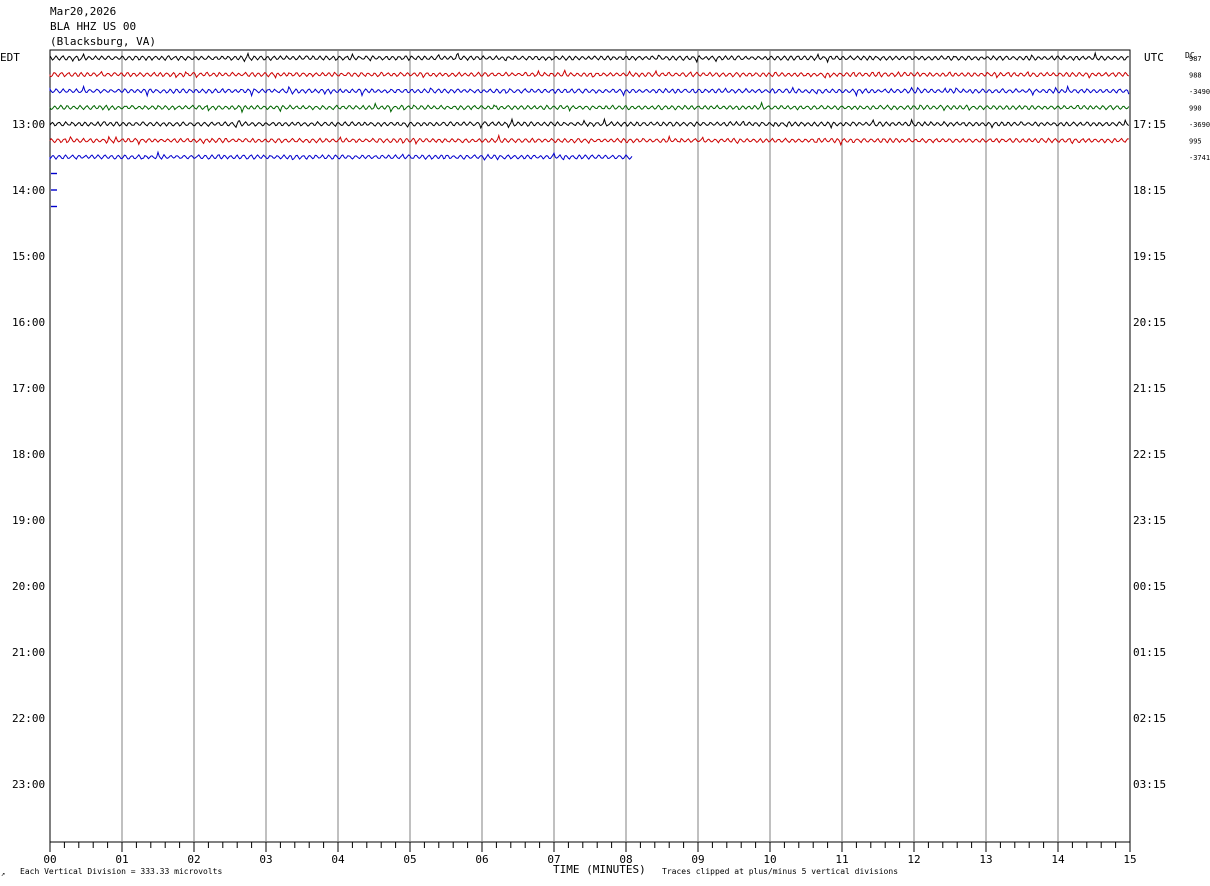 The height and width of the screenshot is (886, 1210). I want to click on hour-label-utc: 17:15, so click(1149, 124).